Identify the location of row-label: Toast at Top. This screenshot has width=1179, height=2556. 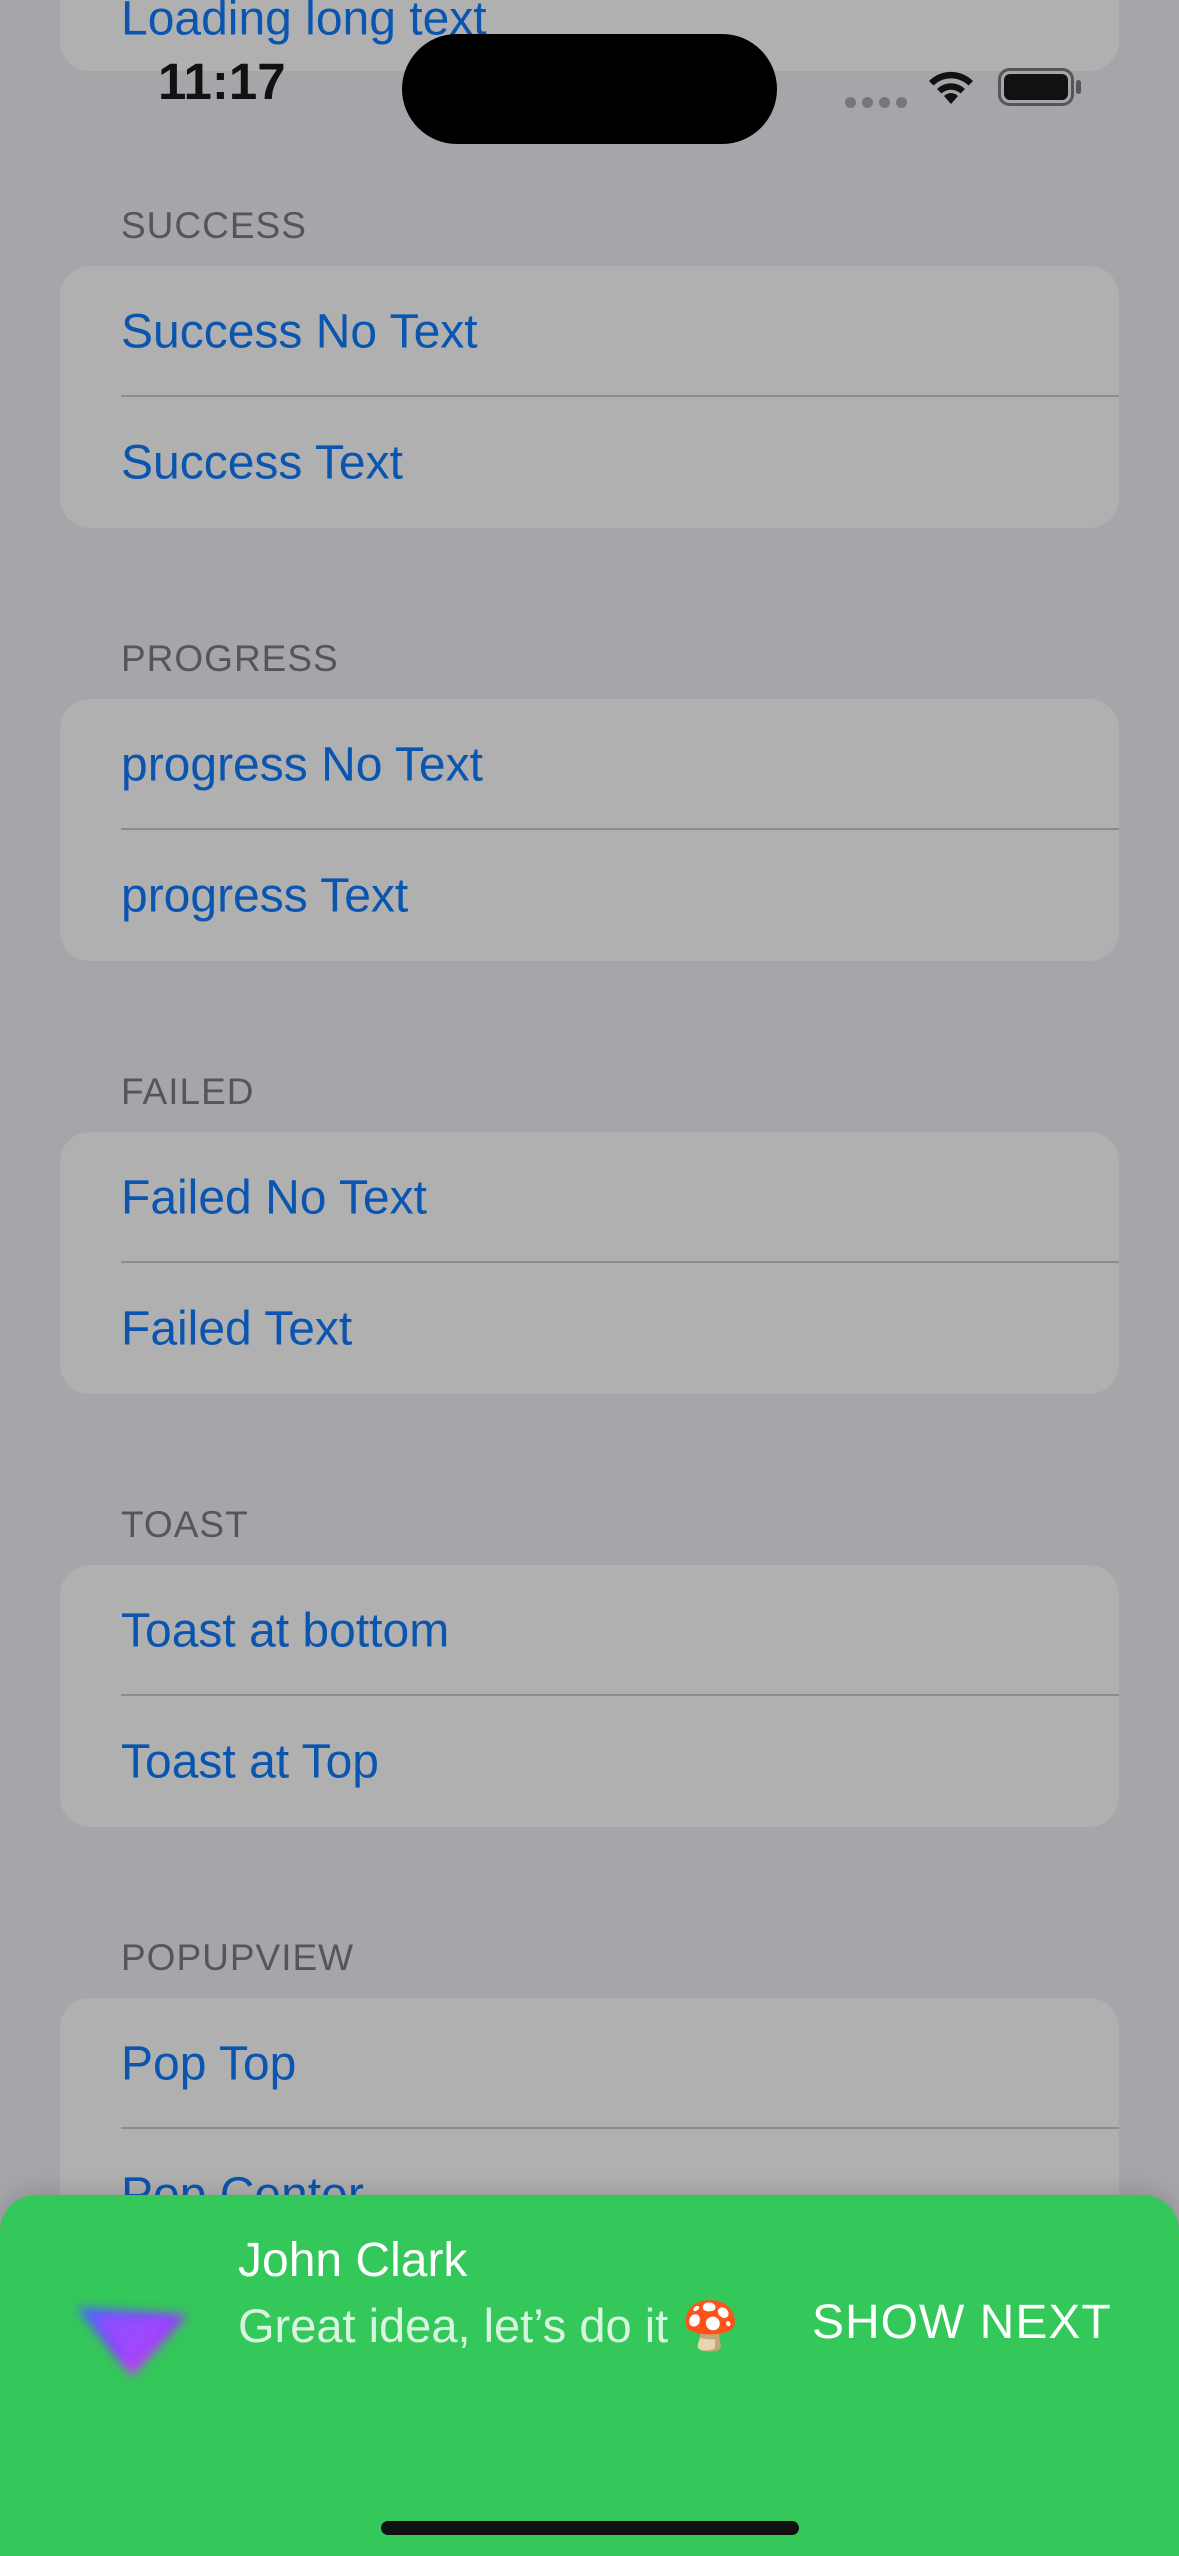
(250, 1761).